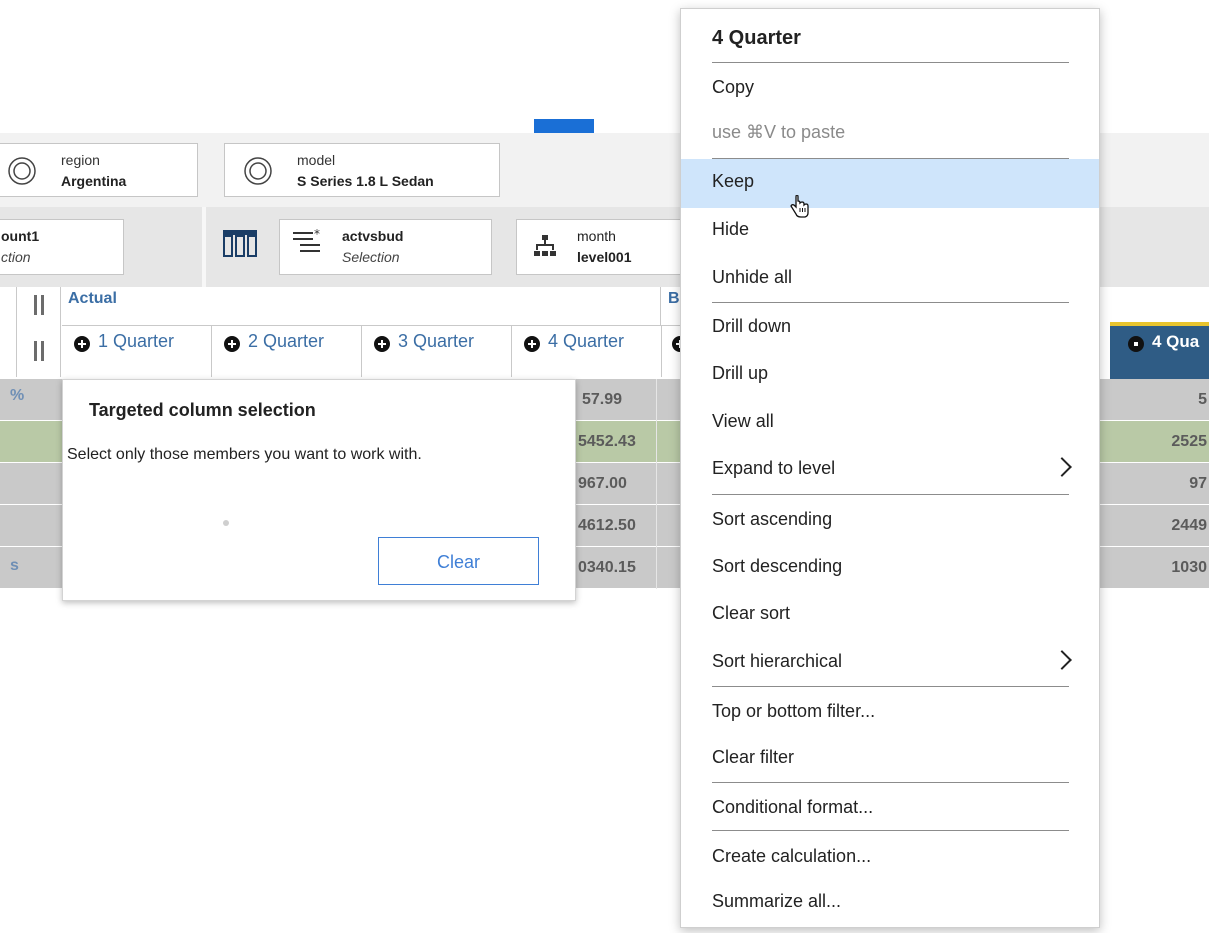 Image resolution: width=1209 pixels, height=933 pixels. I want to click on column-header-label: 3 Quarter, so click(436, 341).